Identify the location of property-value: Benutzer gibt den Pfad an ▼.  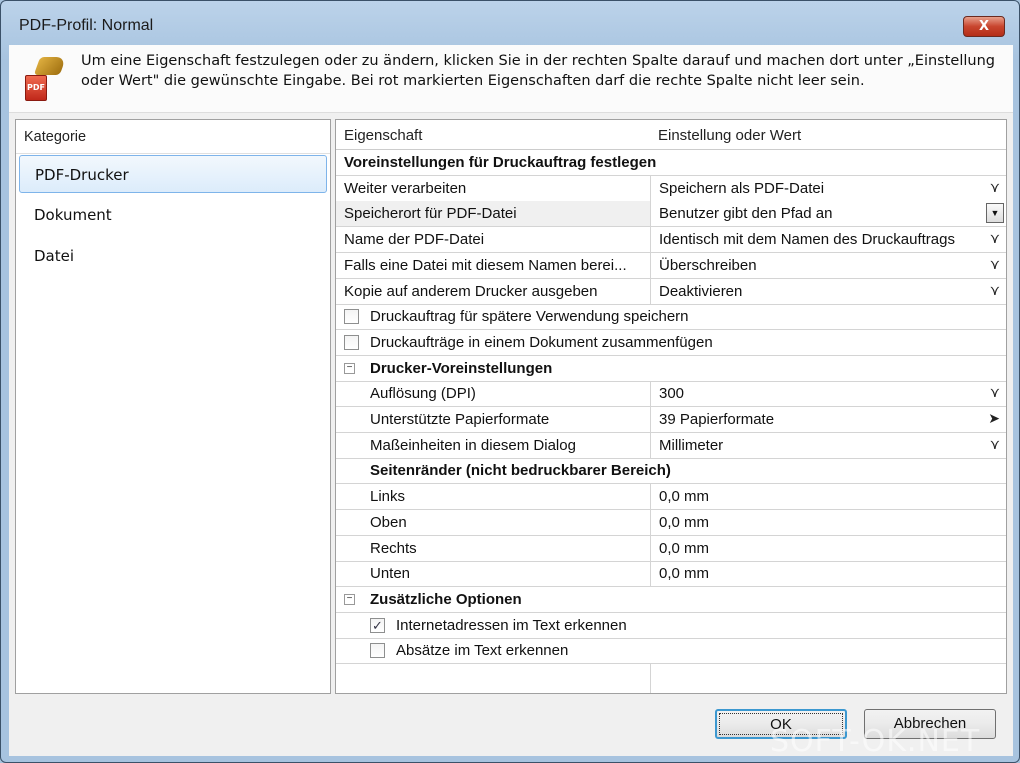
(828, 214).